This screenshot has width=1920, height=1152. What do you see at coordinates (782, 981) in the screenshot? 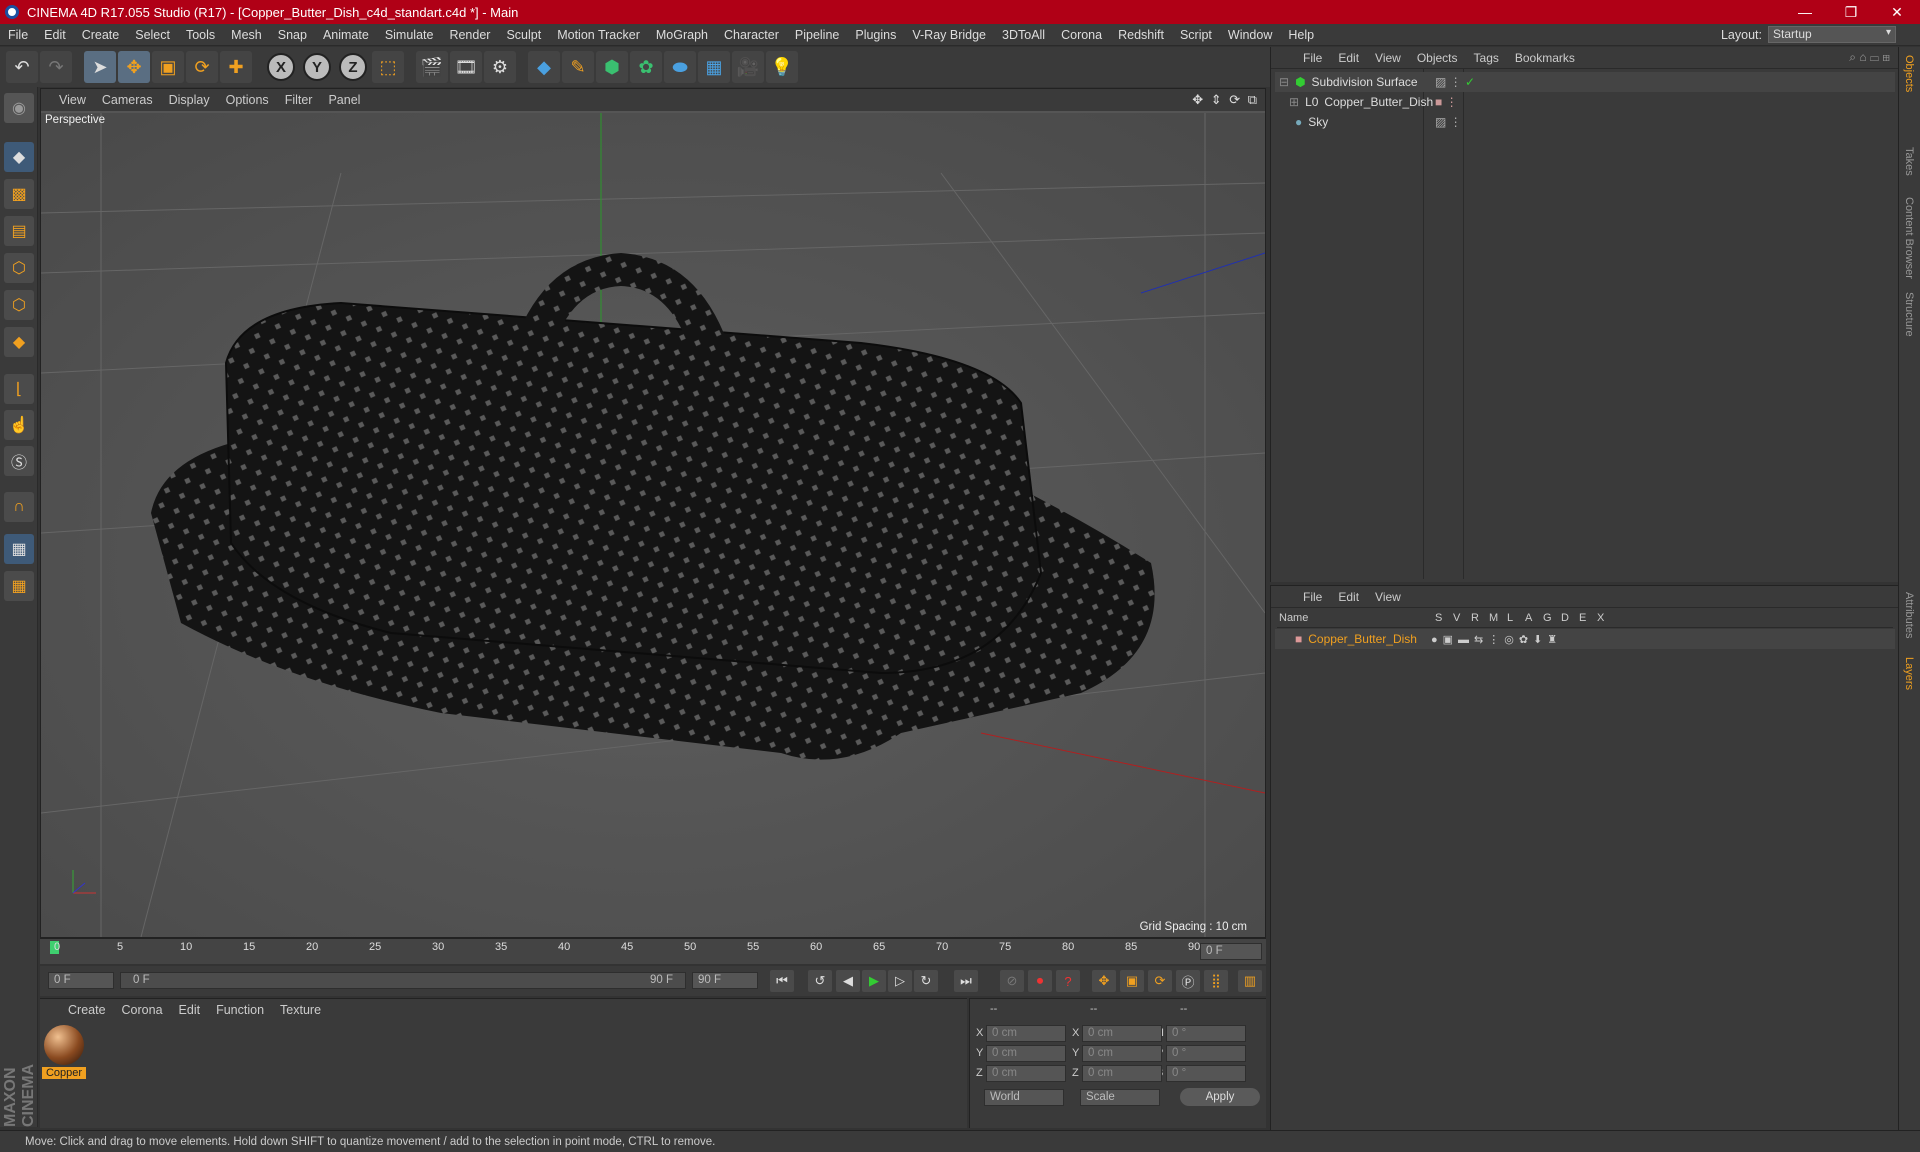
I see `goto-start-icon: ⏮` at bounding box center [782, 981].